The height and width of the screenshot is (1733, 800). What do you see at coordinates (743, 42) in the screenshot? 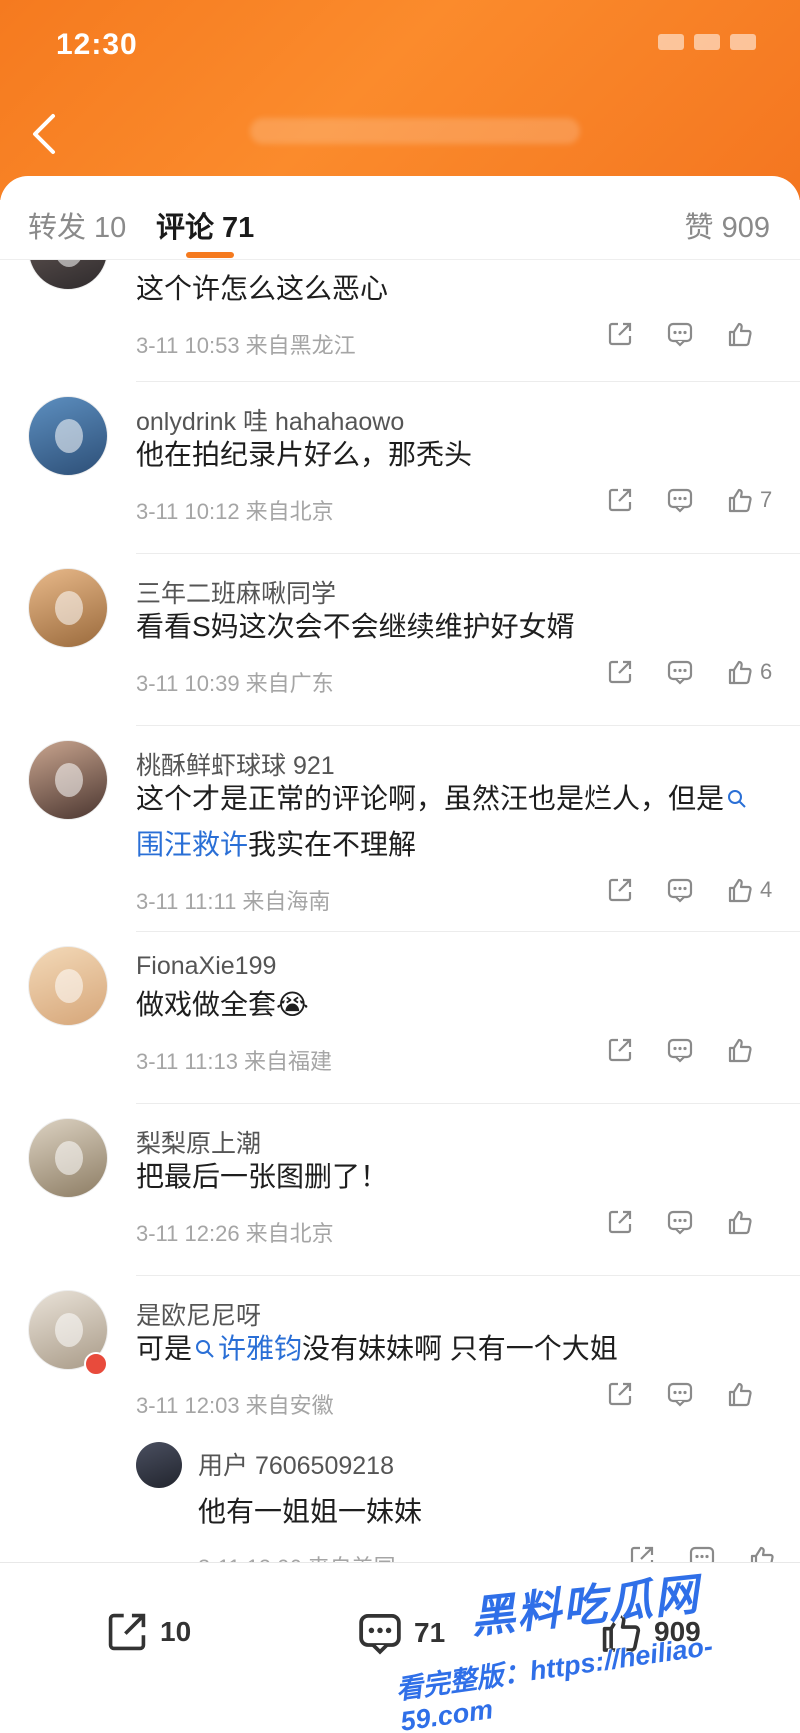
I see `battery-icon` at bounding box center [743, 42].